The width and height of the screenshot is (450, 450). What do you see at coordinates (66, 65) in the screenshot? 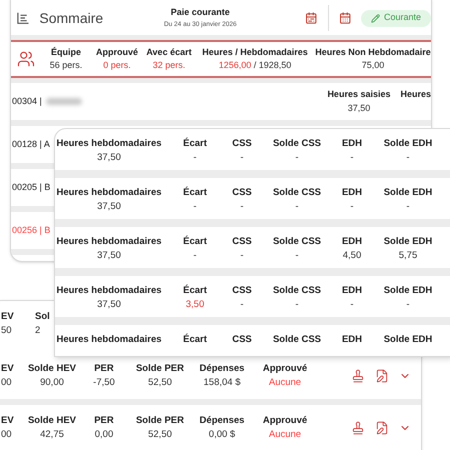
I see `stat-value: 56 pers.` at bounding box center [66, 65].